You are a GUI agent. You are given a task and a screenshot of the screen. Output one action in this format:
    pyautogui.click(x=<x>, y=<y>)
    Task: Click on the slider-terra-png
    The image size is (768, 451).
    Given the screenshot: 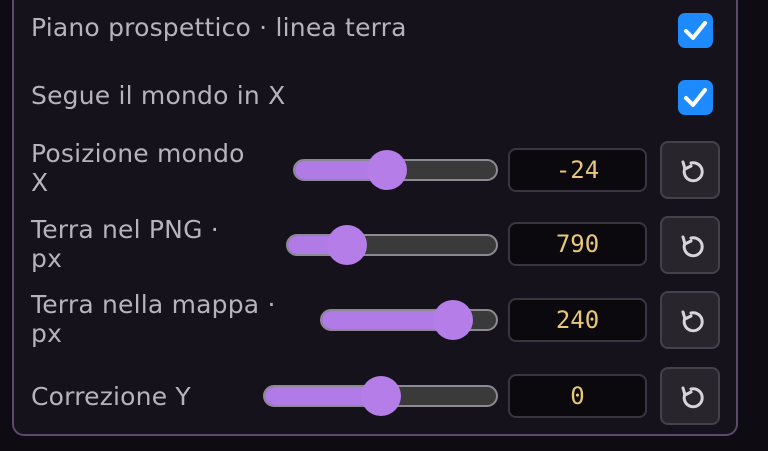 What is the action you would take?
    pyautogui.click(x=392, y=245)
    